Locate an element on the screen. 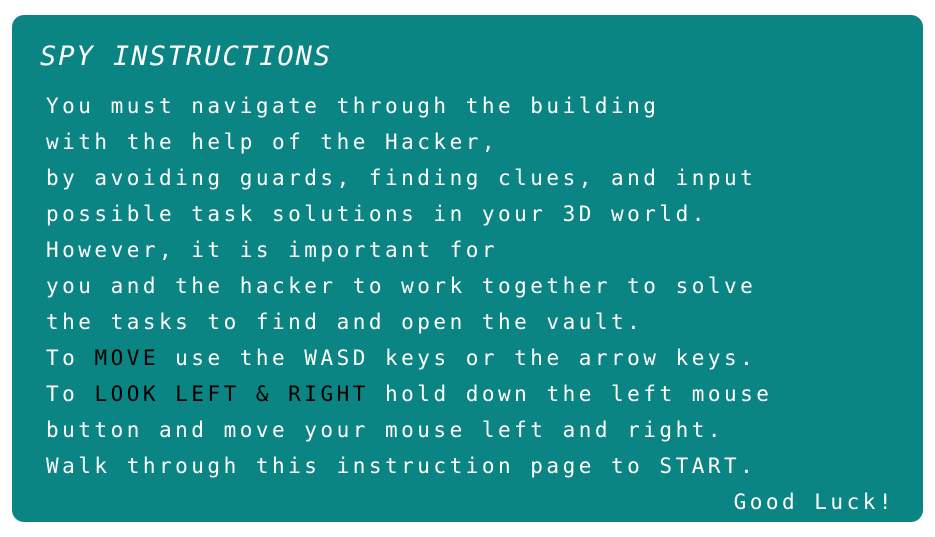  move-suffix: use the WASD keys or the arrow keys. is located at coordinates (458, 358).